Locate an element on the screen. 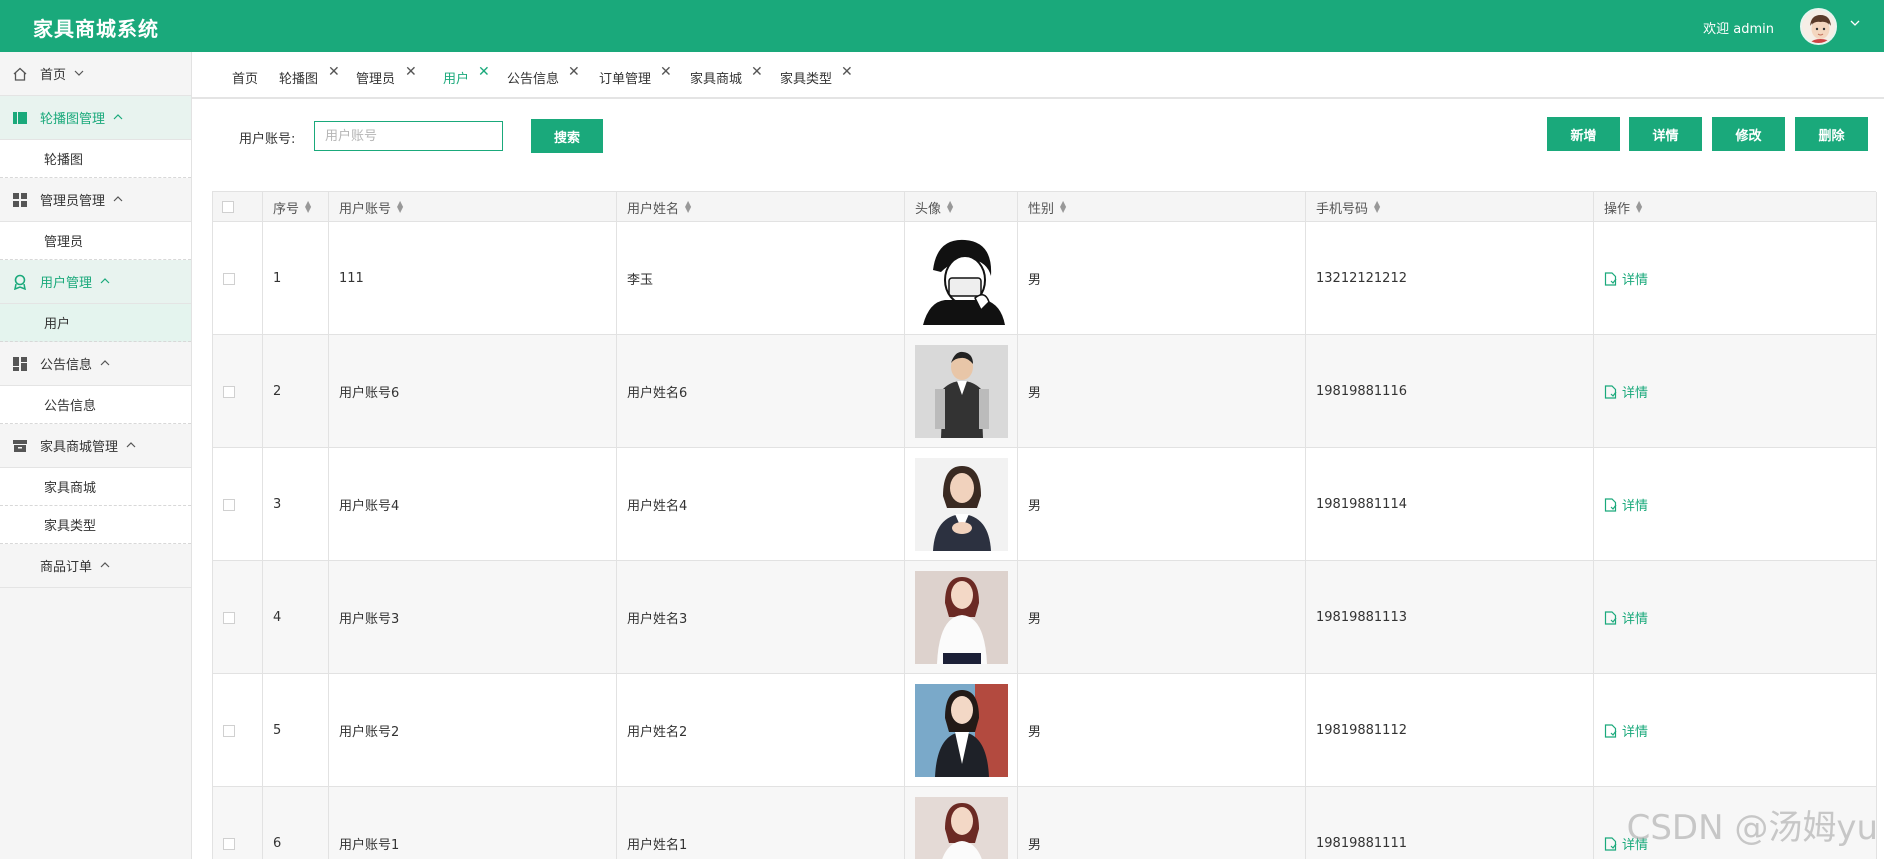 Image resolution: width=1884 pixels, height=859 pixels. tab-orders: 订单管理 is located at coordinates (625, 77).